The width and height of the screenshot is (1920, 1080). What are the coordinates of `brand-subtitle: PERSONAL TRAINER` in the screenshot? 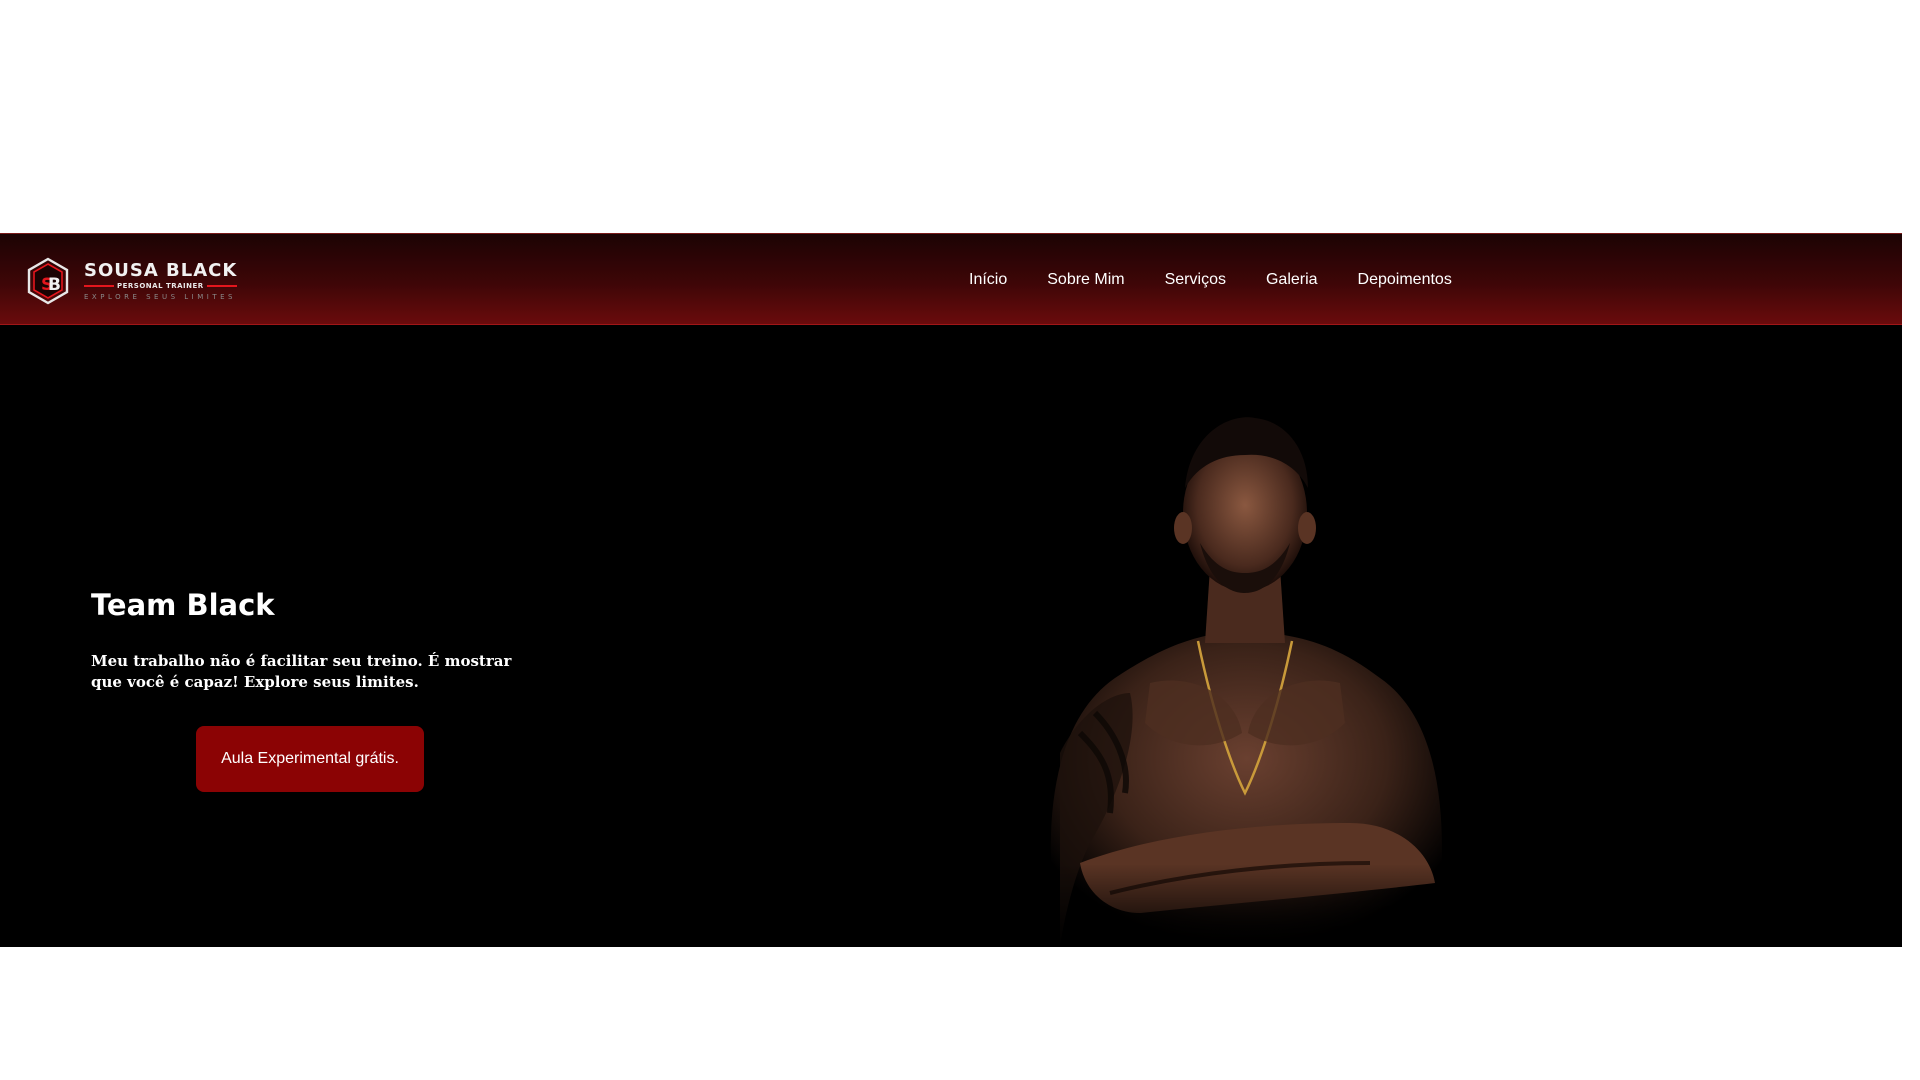 It's located at (160, 286).